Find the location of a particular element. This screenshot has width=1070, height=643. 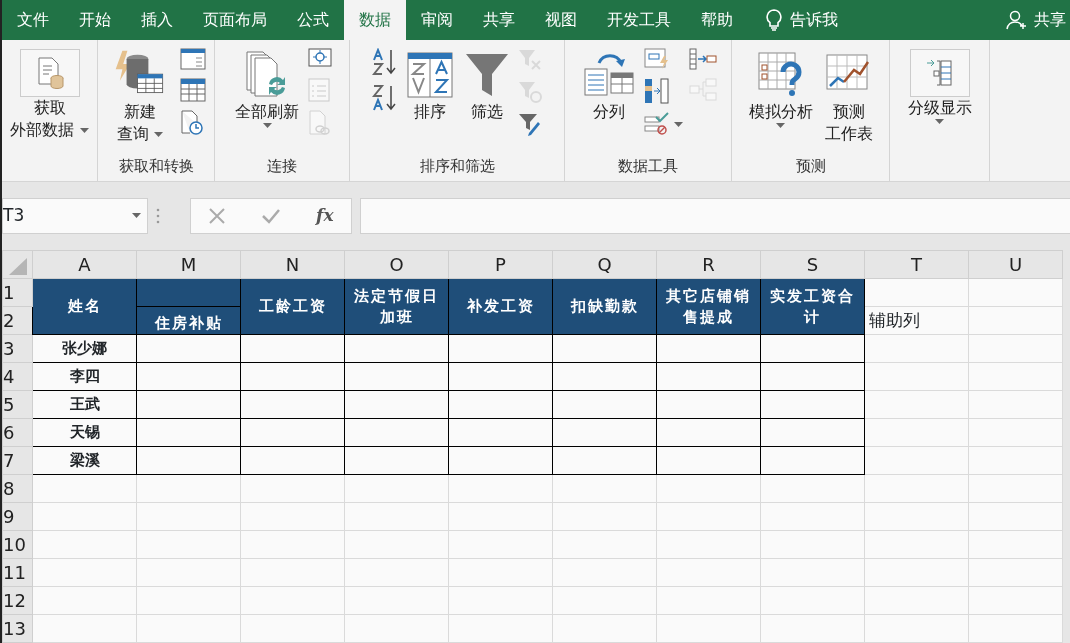

name-box: T3 is located at coordinates (75, 215).